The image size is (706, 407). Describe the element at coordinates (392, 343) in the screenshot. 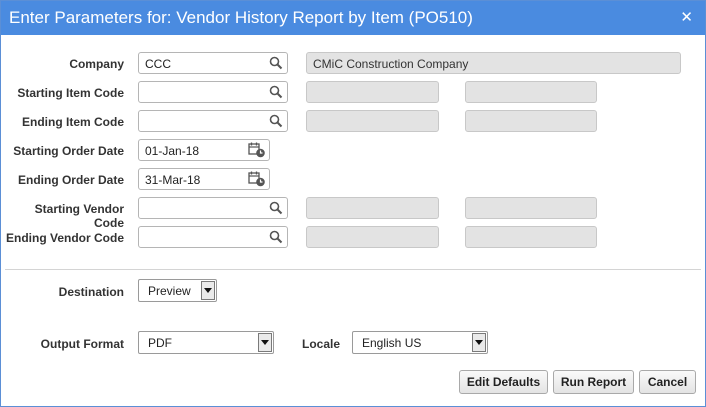

I see `locale-value: English US` at that location.